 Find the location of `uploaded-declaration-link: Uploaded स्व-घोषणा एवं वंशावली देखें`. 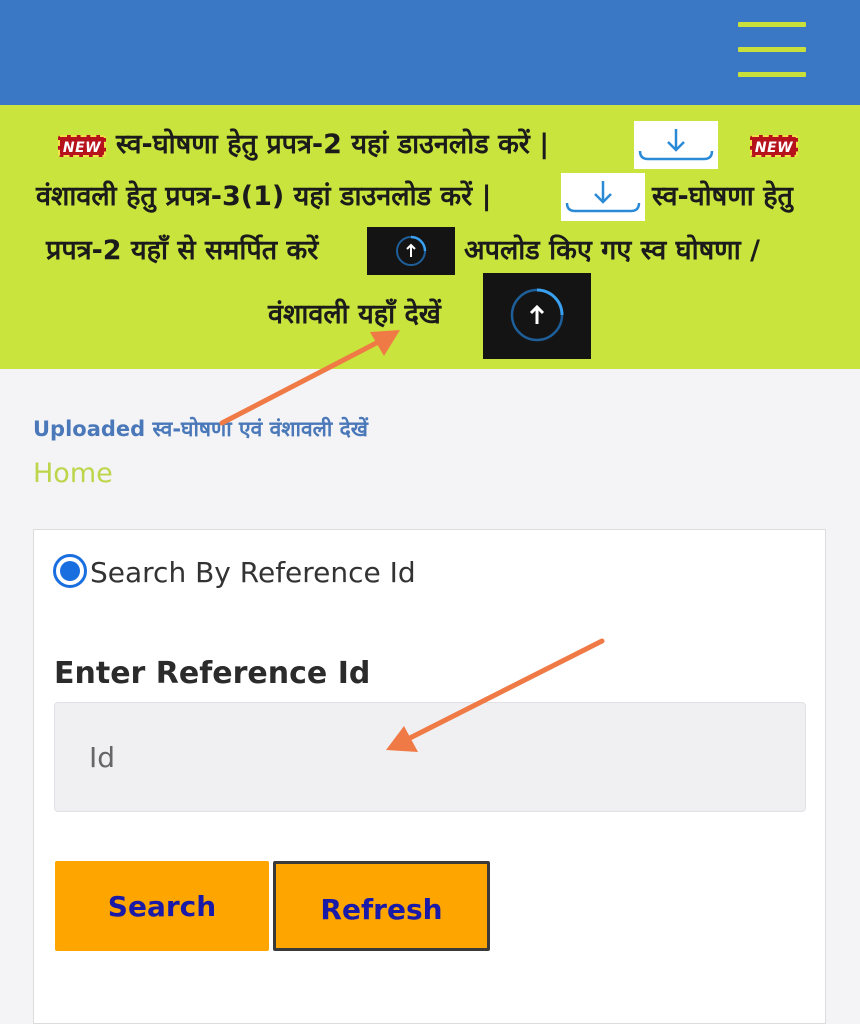

uploaded-declaration-link: Uploaded स्व-घोषणा एवं वंशावली देखें is located at coordinates (200, 429).